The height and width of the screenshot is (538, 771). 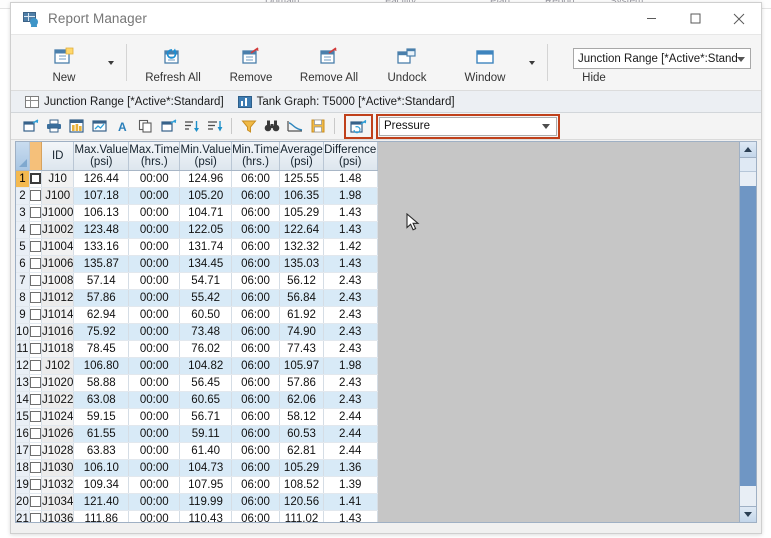 What do you see at coordinates (23, 366) in the screenshot?
I see `row-number-cell: 12` at bounding box center [23, 366].